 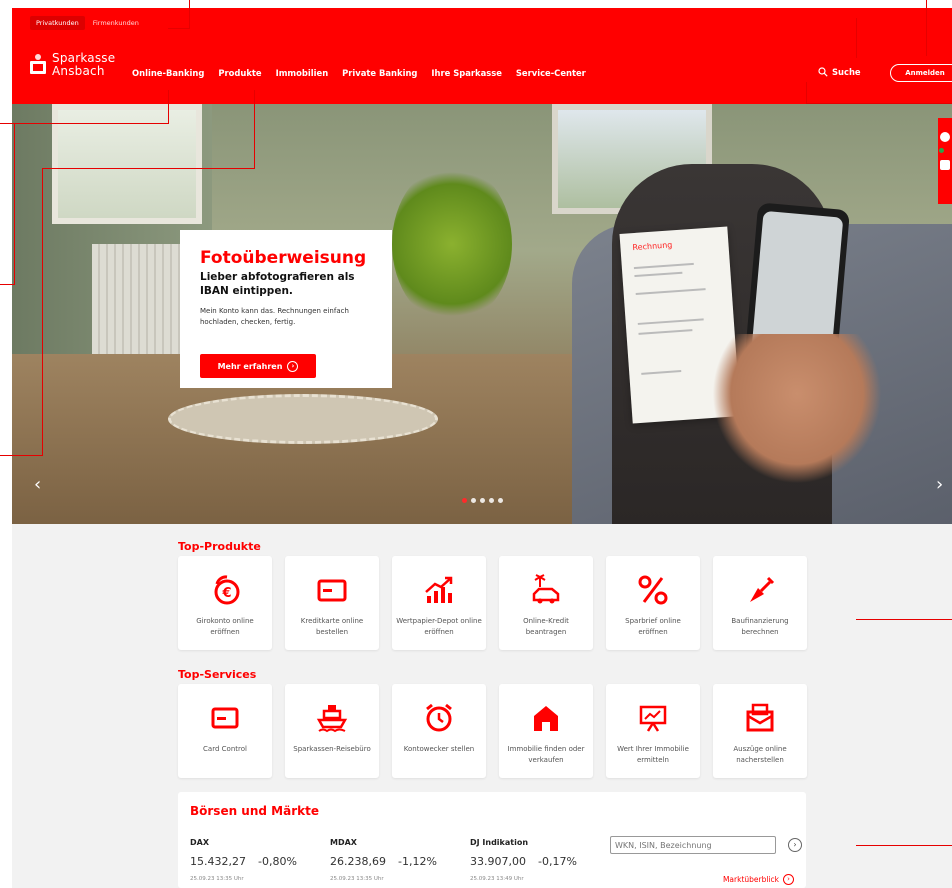 What do you see at coordinates (225, 626) in the screenshot?
I see `tile-label: Girokonto online eröffnen` at bounding box center [225, 626].